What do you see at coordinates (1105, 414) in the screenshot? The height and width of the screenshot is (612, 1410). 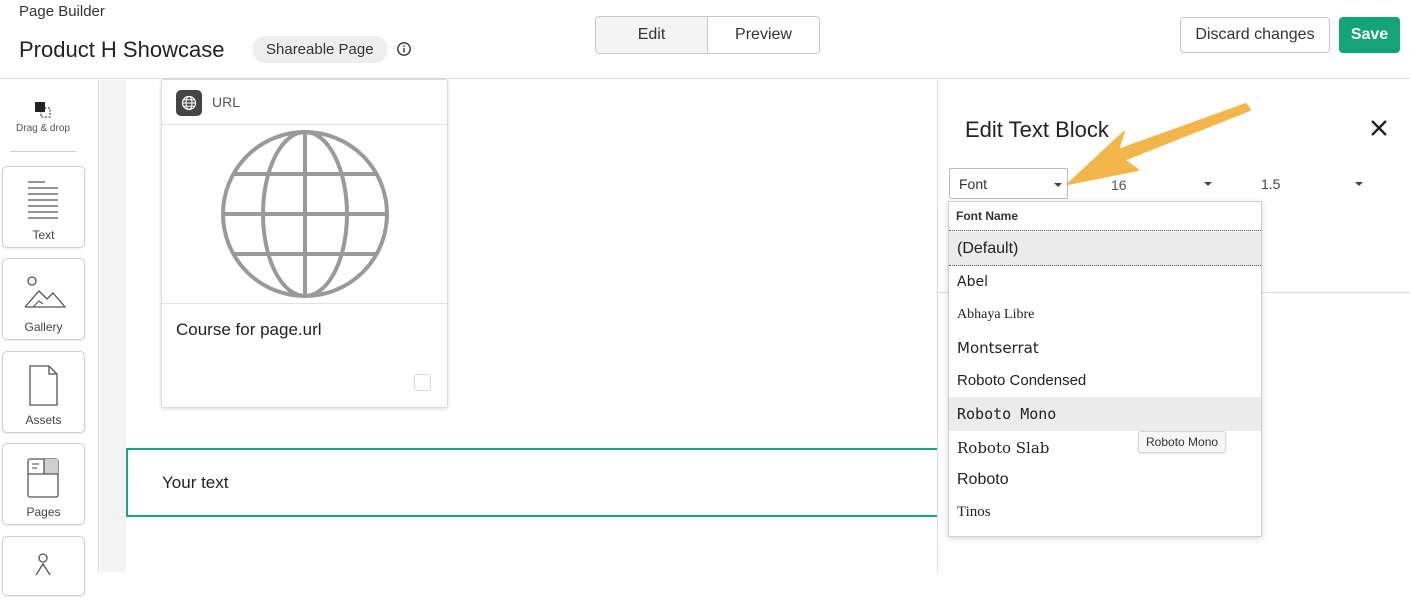 I see `font-option-roboto-mono: Roboto Mono` at bounding box center [1105, 414].